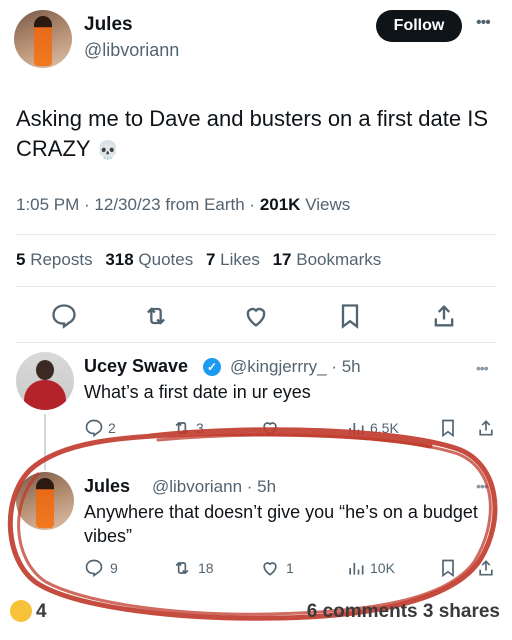  What do you see at coordinates (108, 25) in the screenshot?
I see `author-name: Jules` at bounding box center [108, 25].